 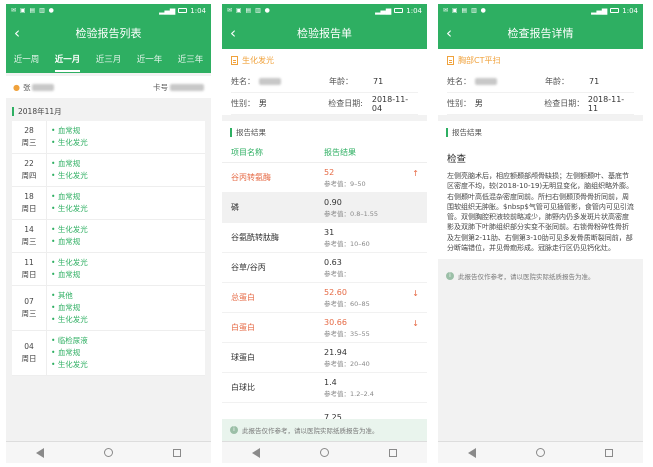 I want to click on date-range-tabs: 近一周 近一月 近三月 近一年 近三年, so click(x=108, y=61).